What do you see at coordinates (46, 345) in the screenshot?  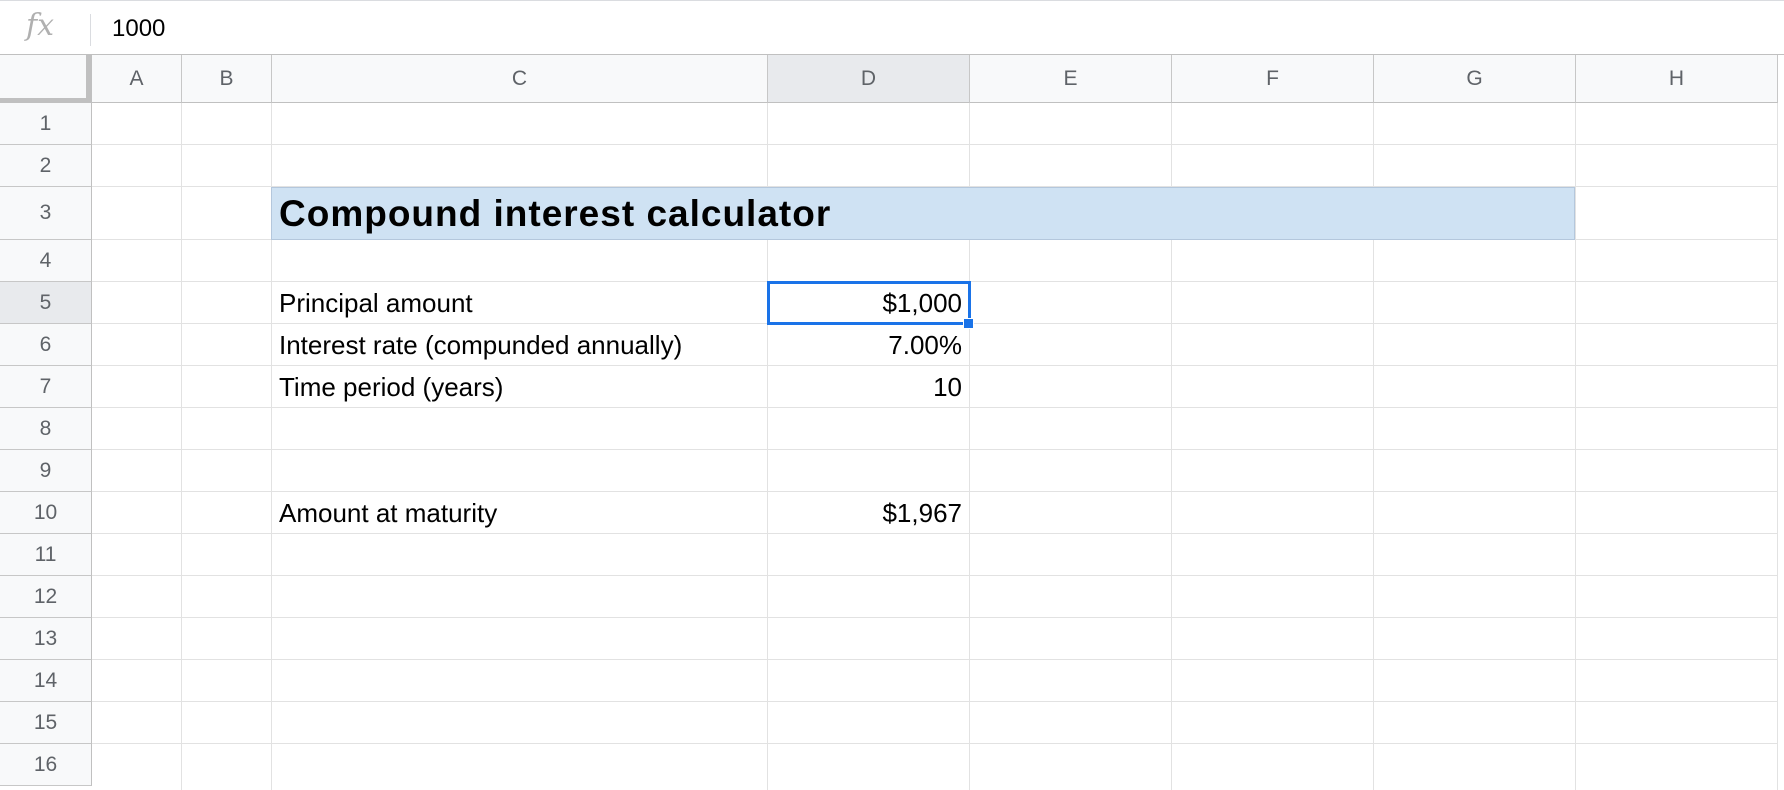 I see `row-header-6: 6` at bounding box center [46, 345].